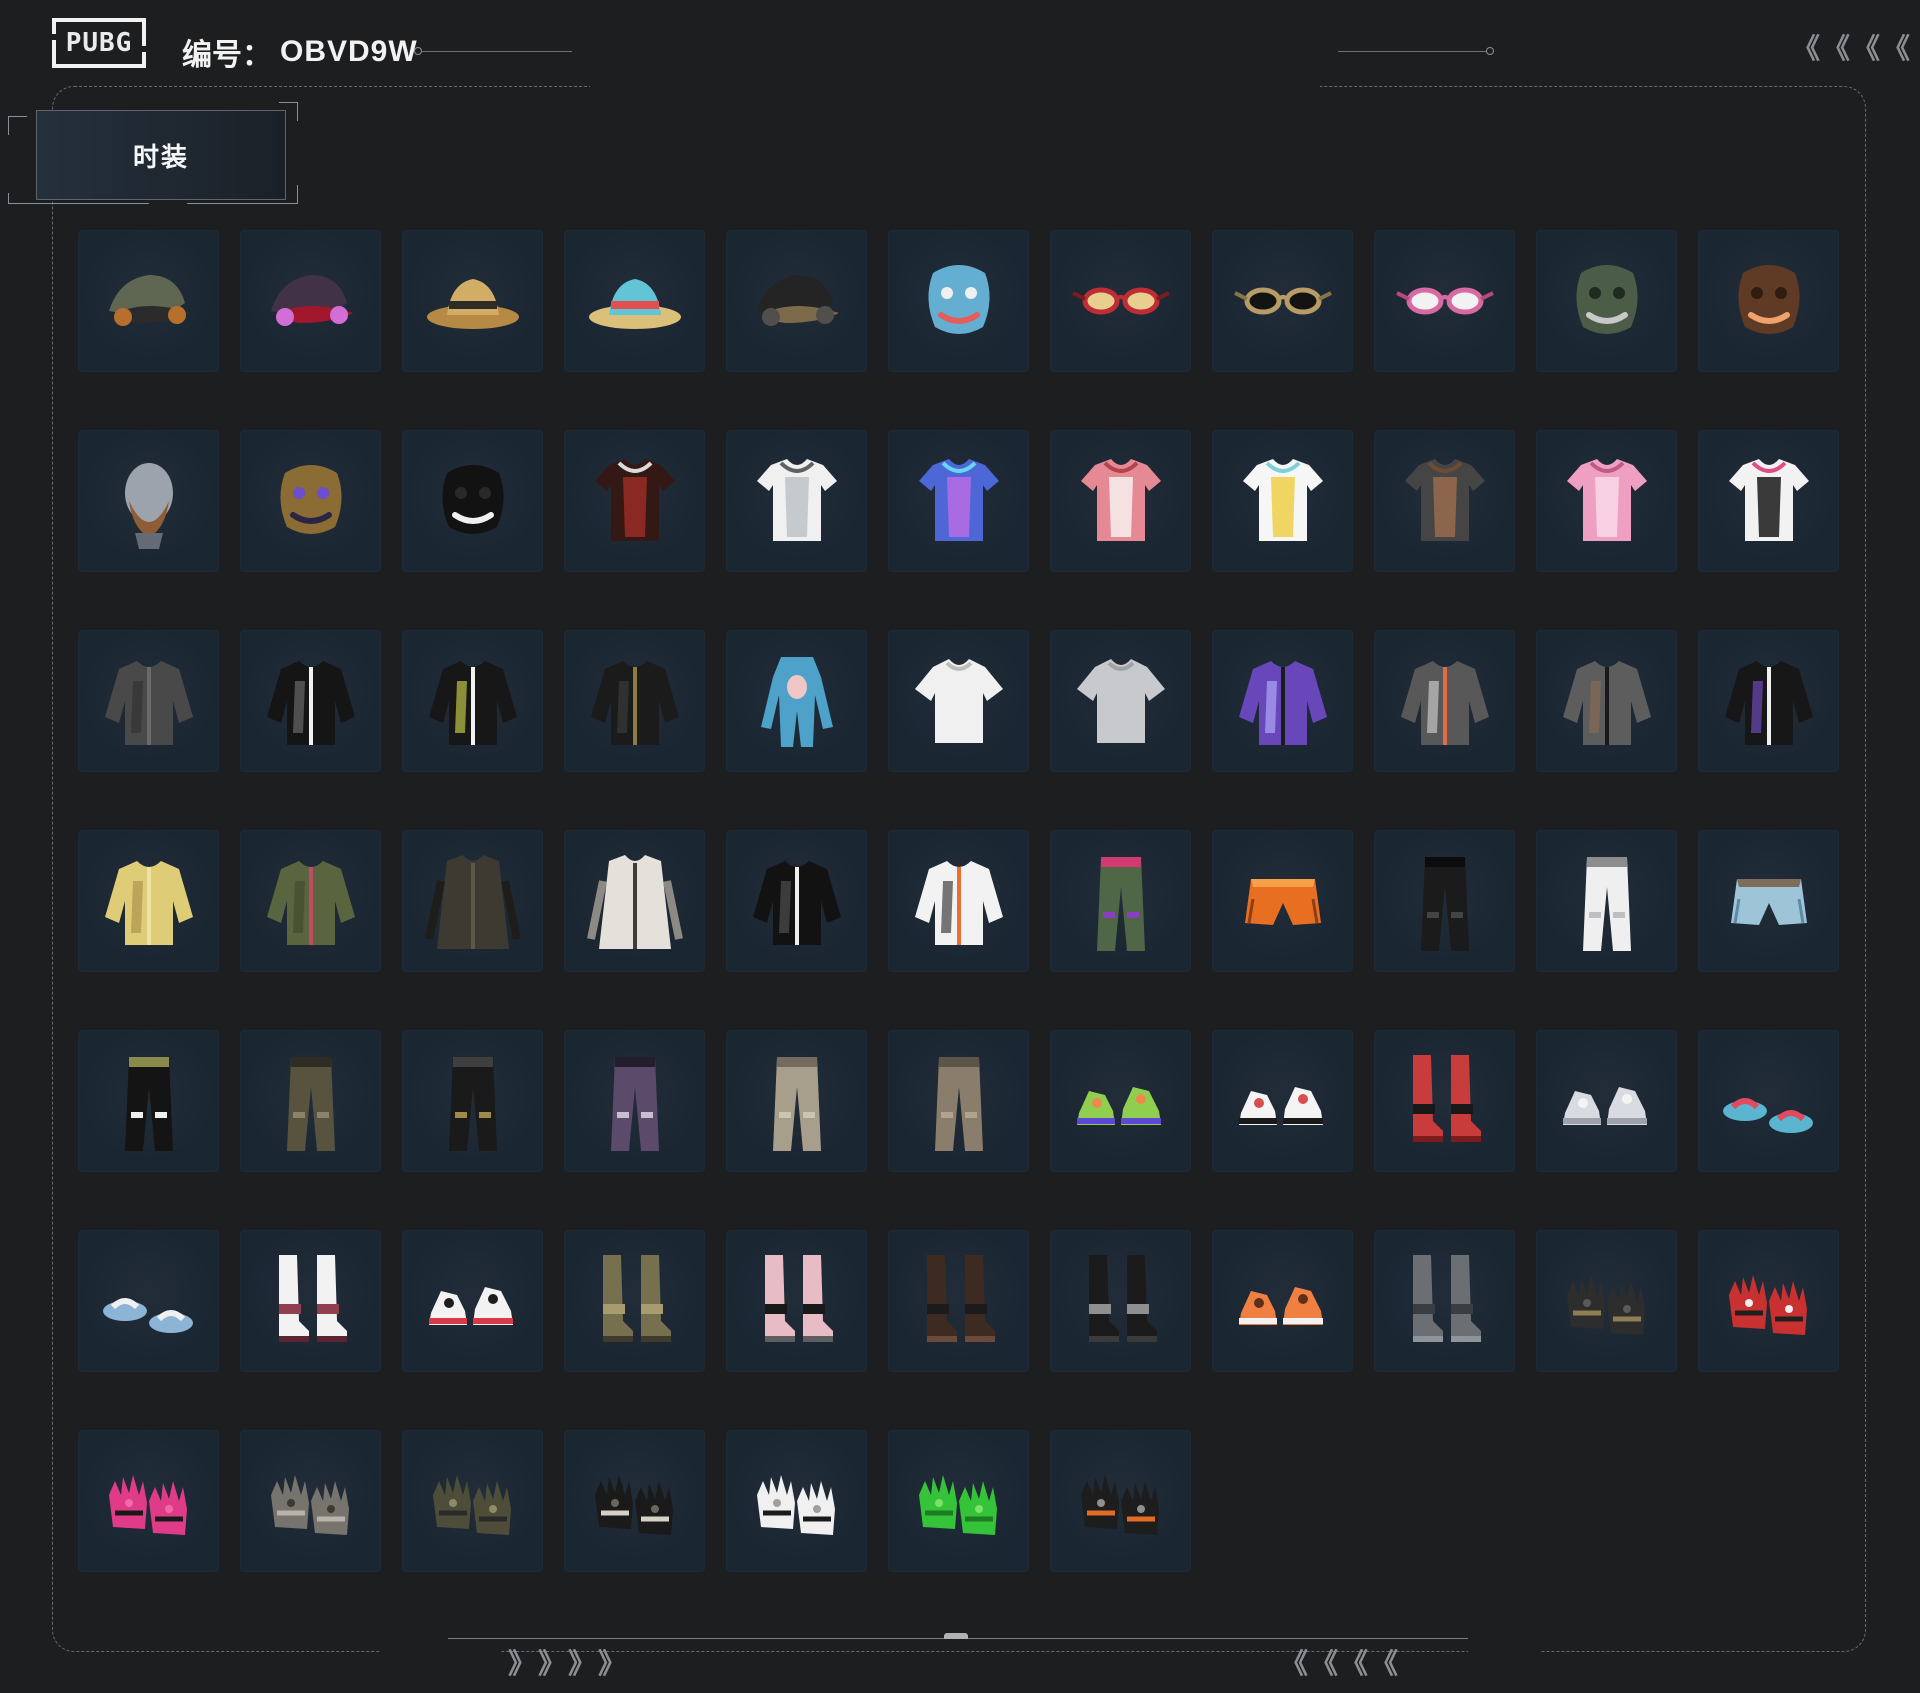  I want to click on pink-school-uniform-icon, so click(1607, 501).